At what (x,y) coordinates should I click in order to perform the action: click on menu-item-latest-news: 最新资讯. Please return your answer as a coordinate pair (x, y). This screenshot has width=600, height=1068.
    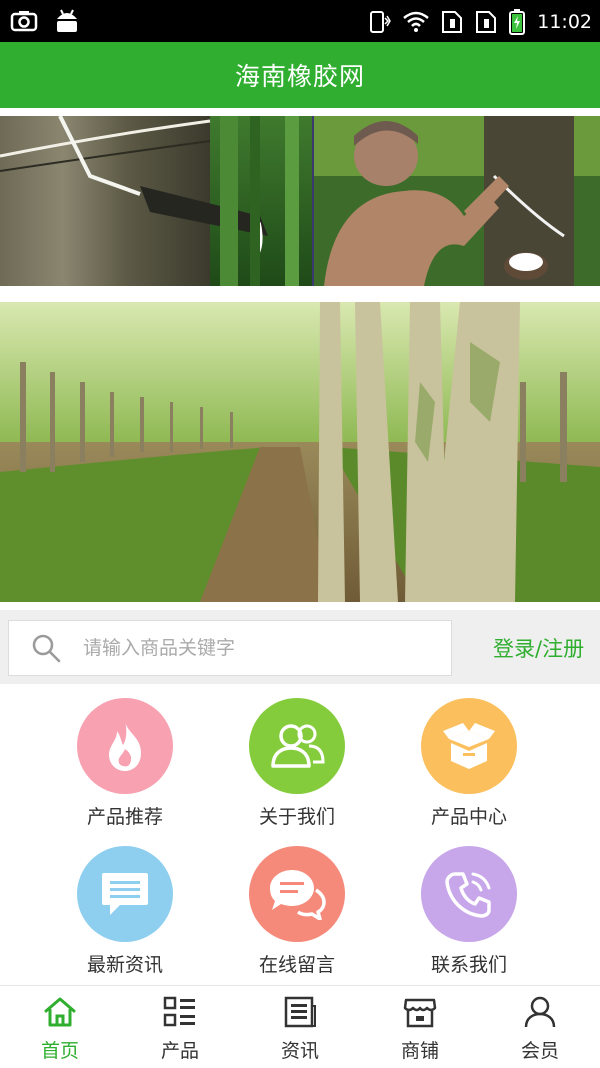
    Looking at the image, I should click on (125, 908).